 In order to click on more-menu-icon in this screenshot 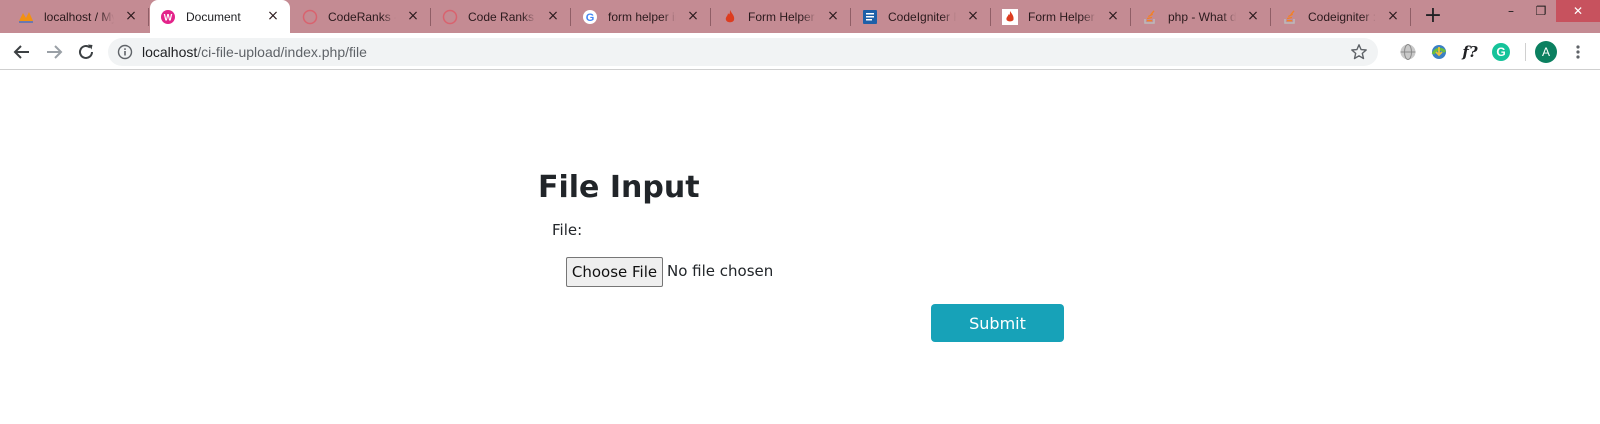, I will do `click(1578, 52)`.